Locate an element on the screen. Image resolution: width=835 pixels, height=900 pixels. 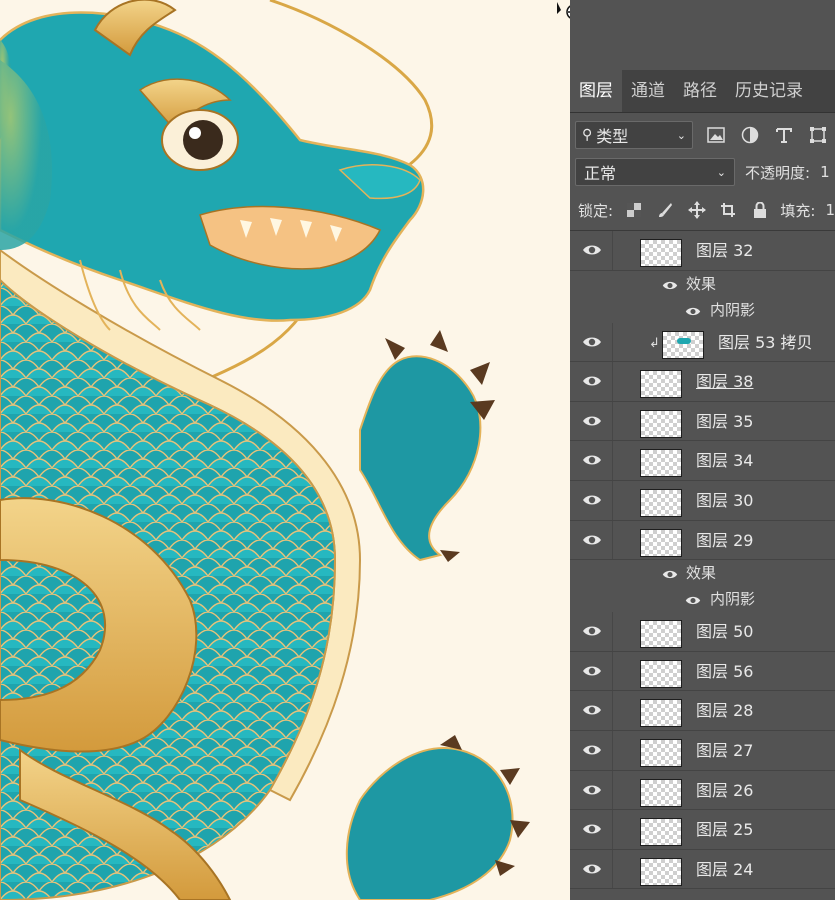
layer-name: 图层 53 拷贝 is located at coordinates (765, 342).